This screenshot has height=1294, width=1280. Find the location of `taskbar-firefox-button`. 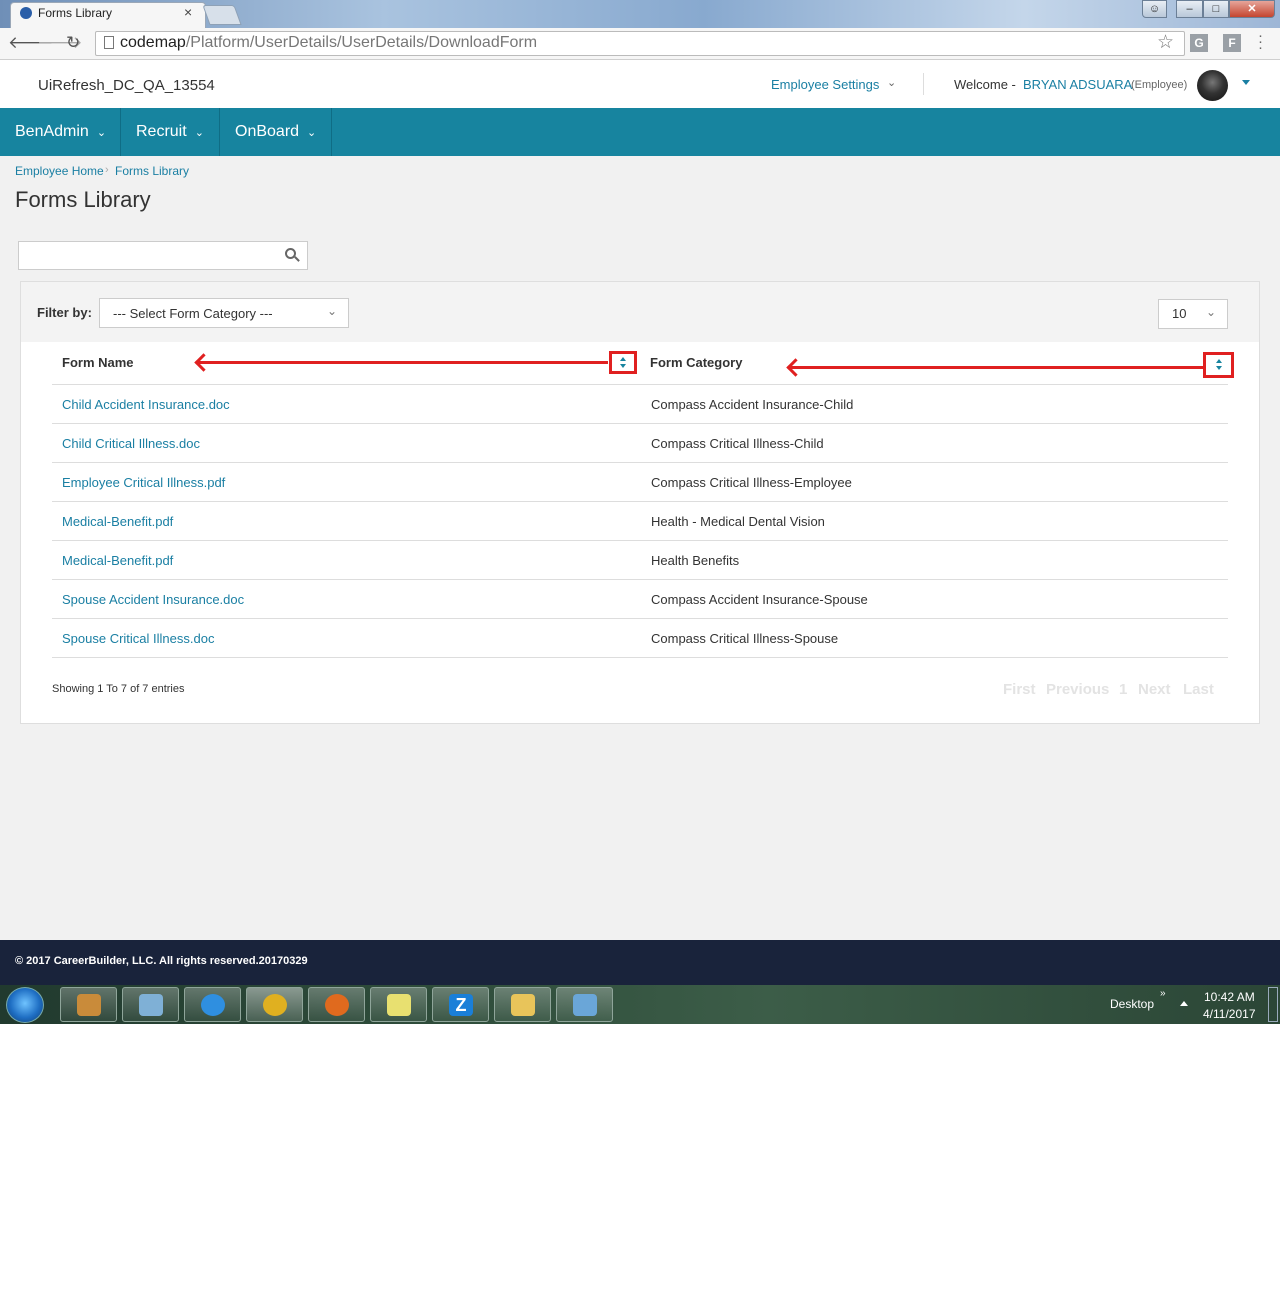

taskbar-firefox-button is located at coordinates (336, 1004).